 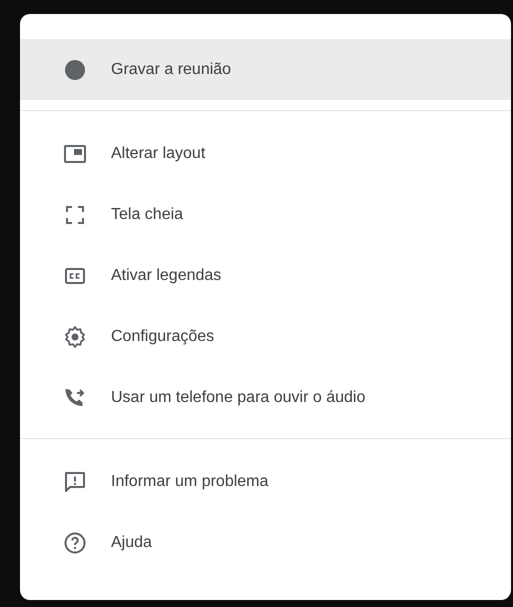 What do you see at coordinates (75, 482) in the screenshot?
I see `feedback-icon` at bounding box center [75, 482].